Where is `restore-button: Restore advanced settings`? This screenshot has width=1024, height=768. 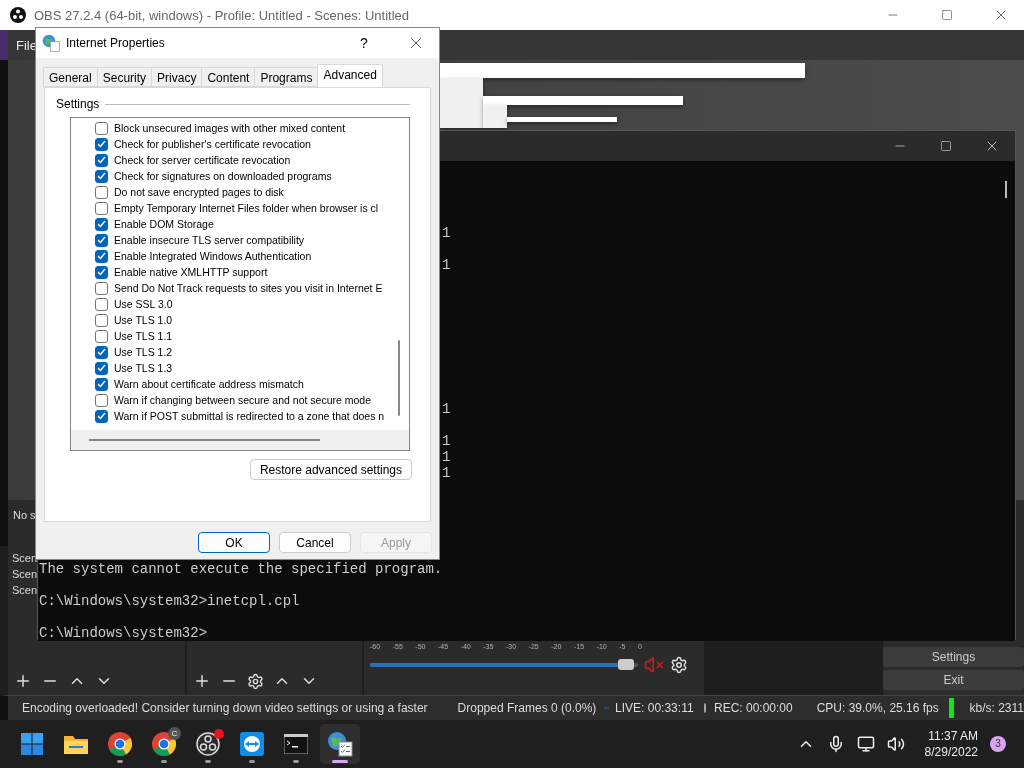
restore-button: Restore advanced settings is located at coordinates (330, 469).